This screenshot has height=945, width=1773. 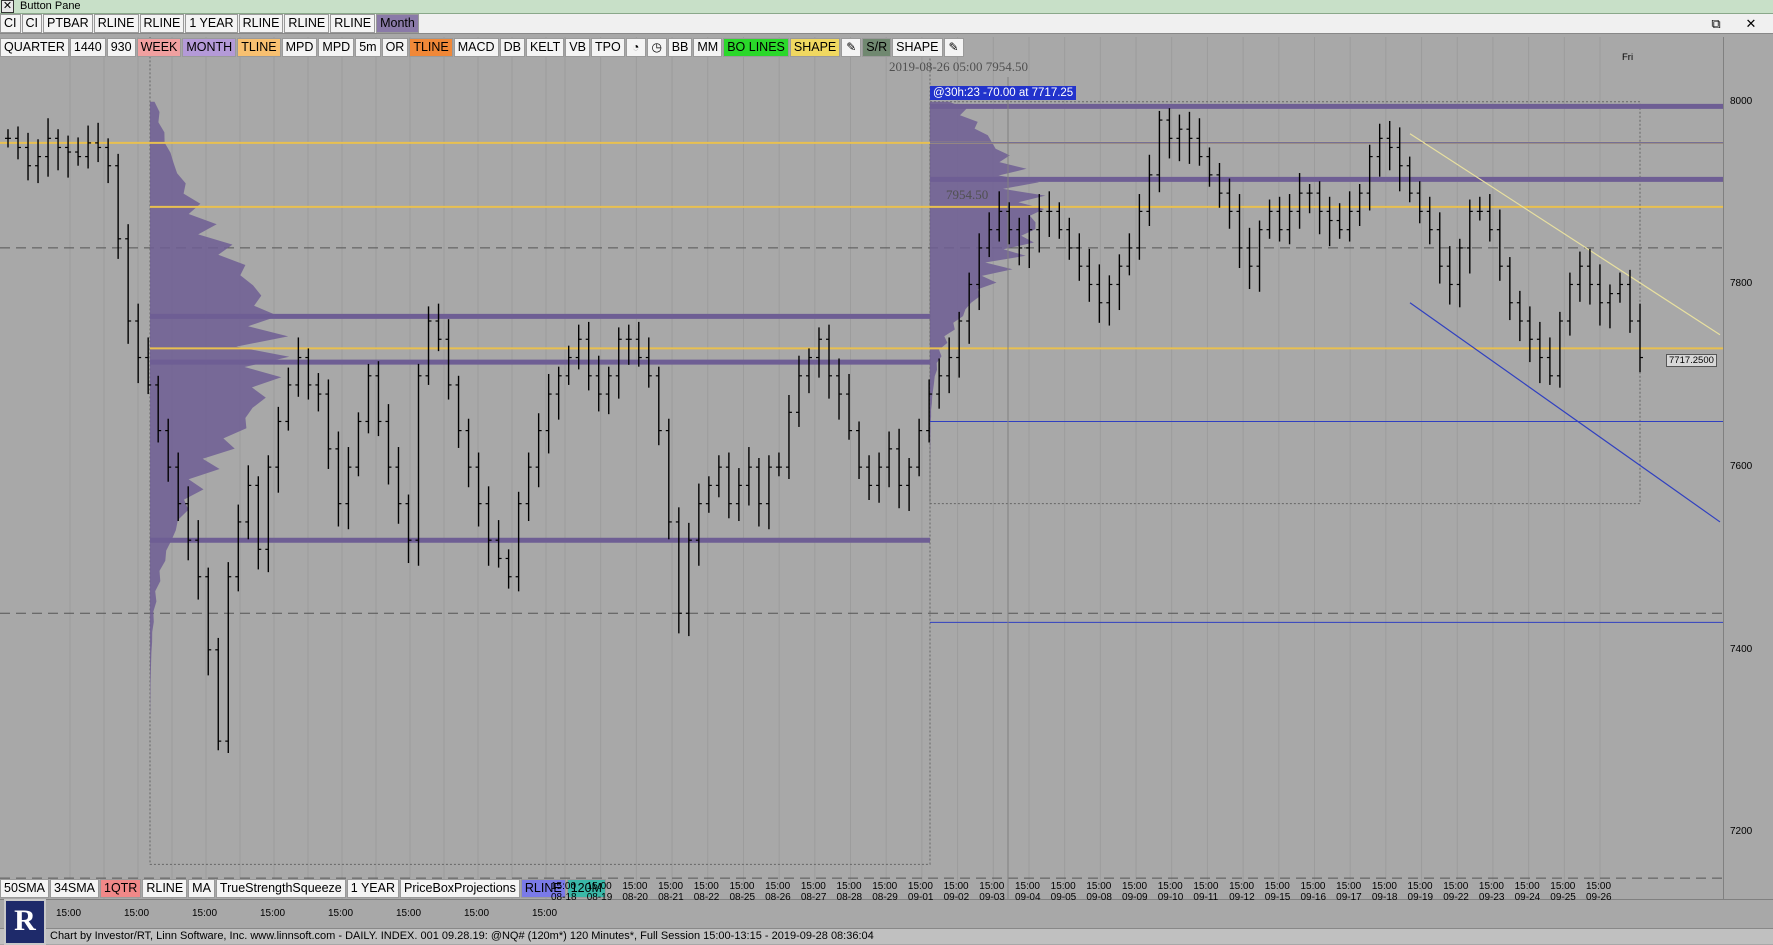 What do you see at coordinates (988, 302) in the screenshot?
I see `volume-profile-september` at bounding box center [988, 302].